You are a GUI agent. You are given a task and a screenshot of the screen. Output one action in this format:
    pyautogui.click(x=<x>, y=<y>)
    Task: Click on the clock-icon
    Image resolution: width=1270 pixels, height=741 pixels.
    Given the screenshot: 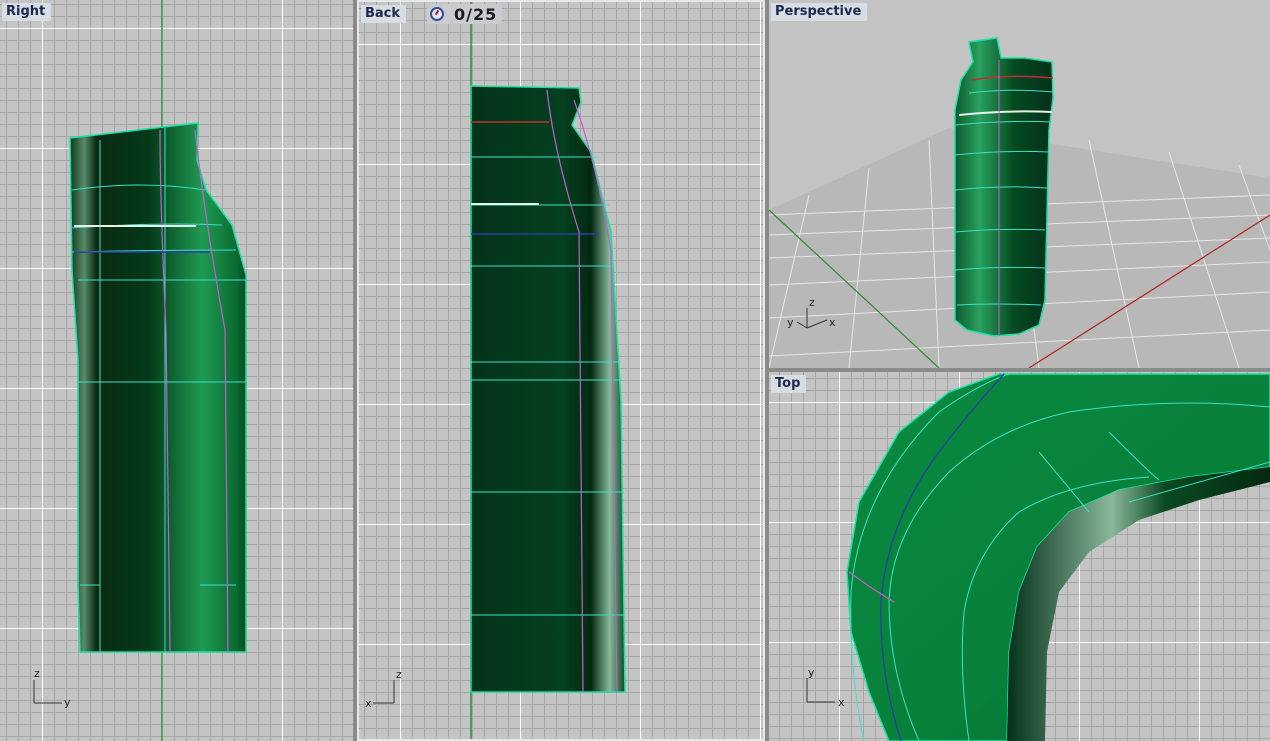 What is the action you would take?
    pyautogui.click(x=437, y=14)
    